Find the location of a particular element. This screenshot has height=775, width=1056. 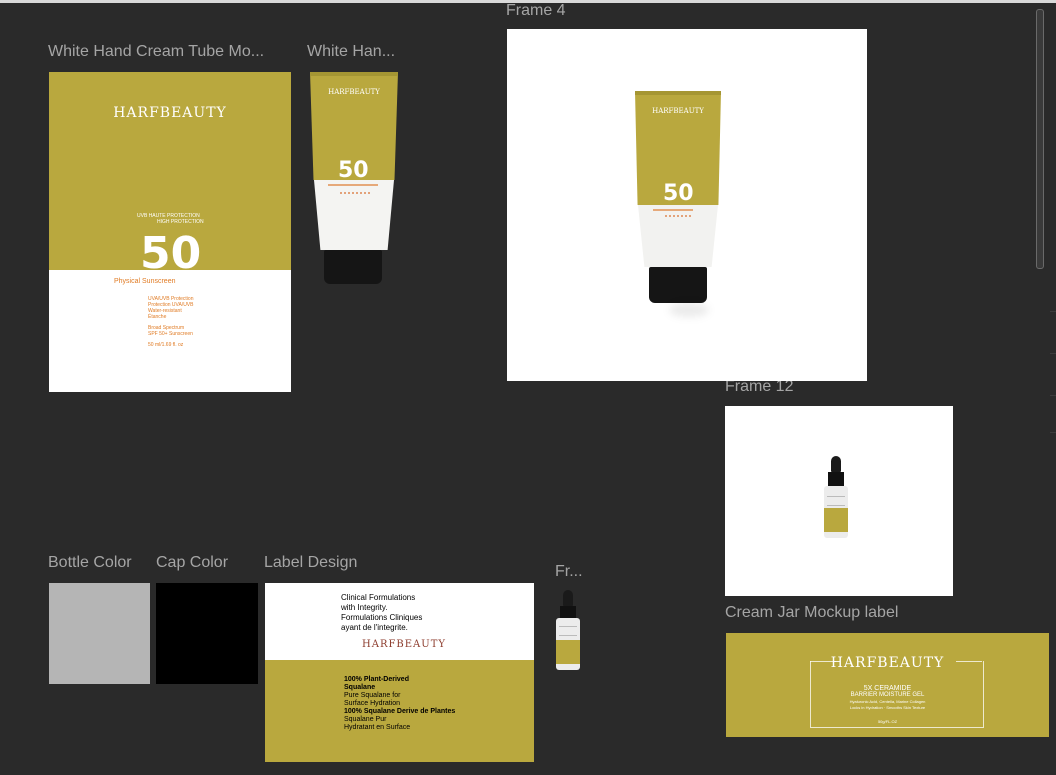

label-brand: HARFBEAUTY is located at coordinates (404, 644).